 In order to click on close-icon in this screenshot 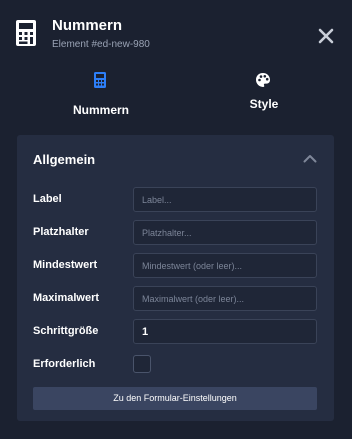, I will do `click(326, 36)`.